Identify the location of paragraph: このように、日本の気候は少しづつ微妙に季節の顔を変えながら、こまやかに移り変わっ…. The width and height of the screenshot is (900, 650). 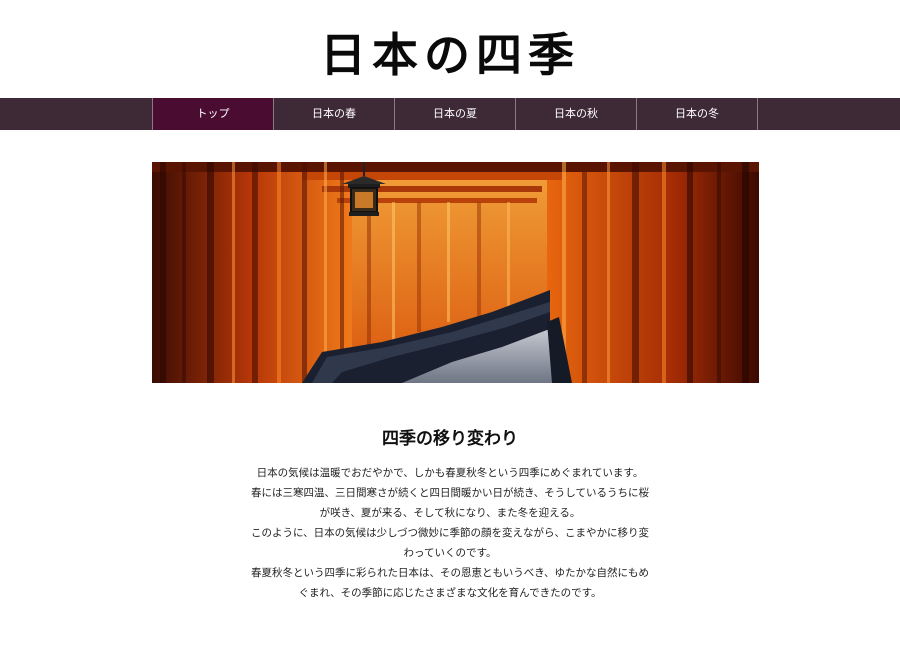
(450, 543).